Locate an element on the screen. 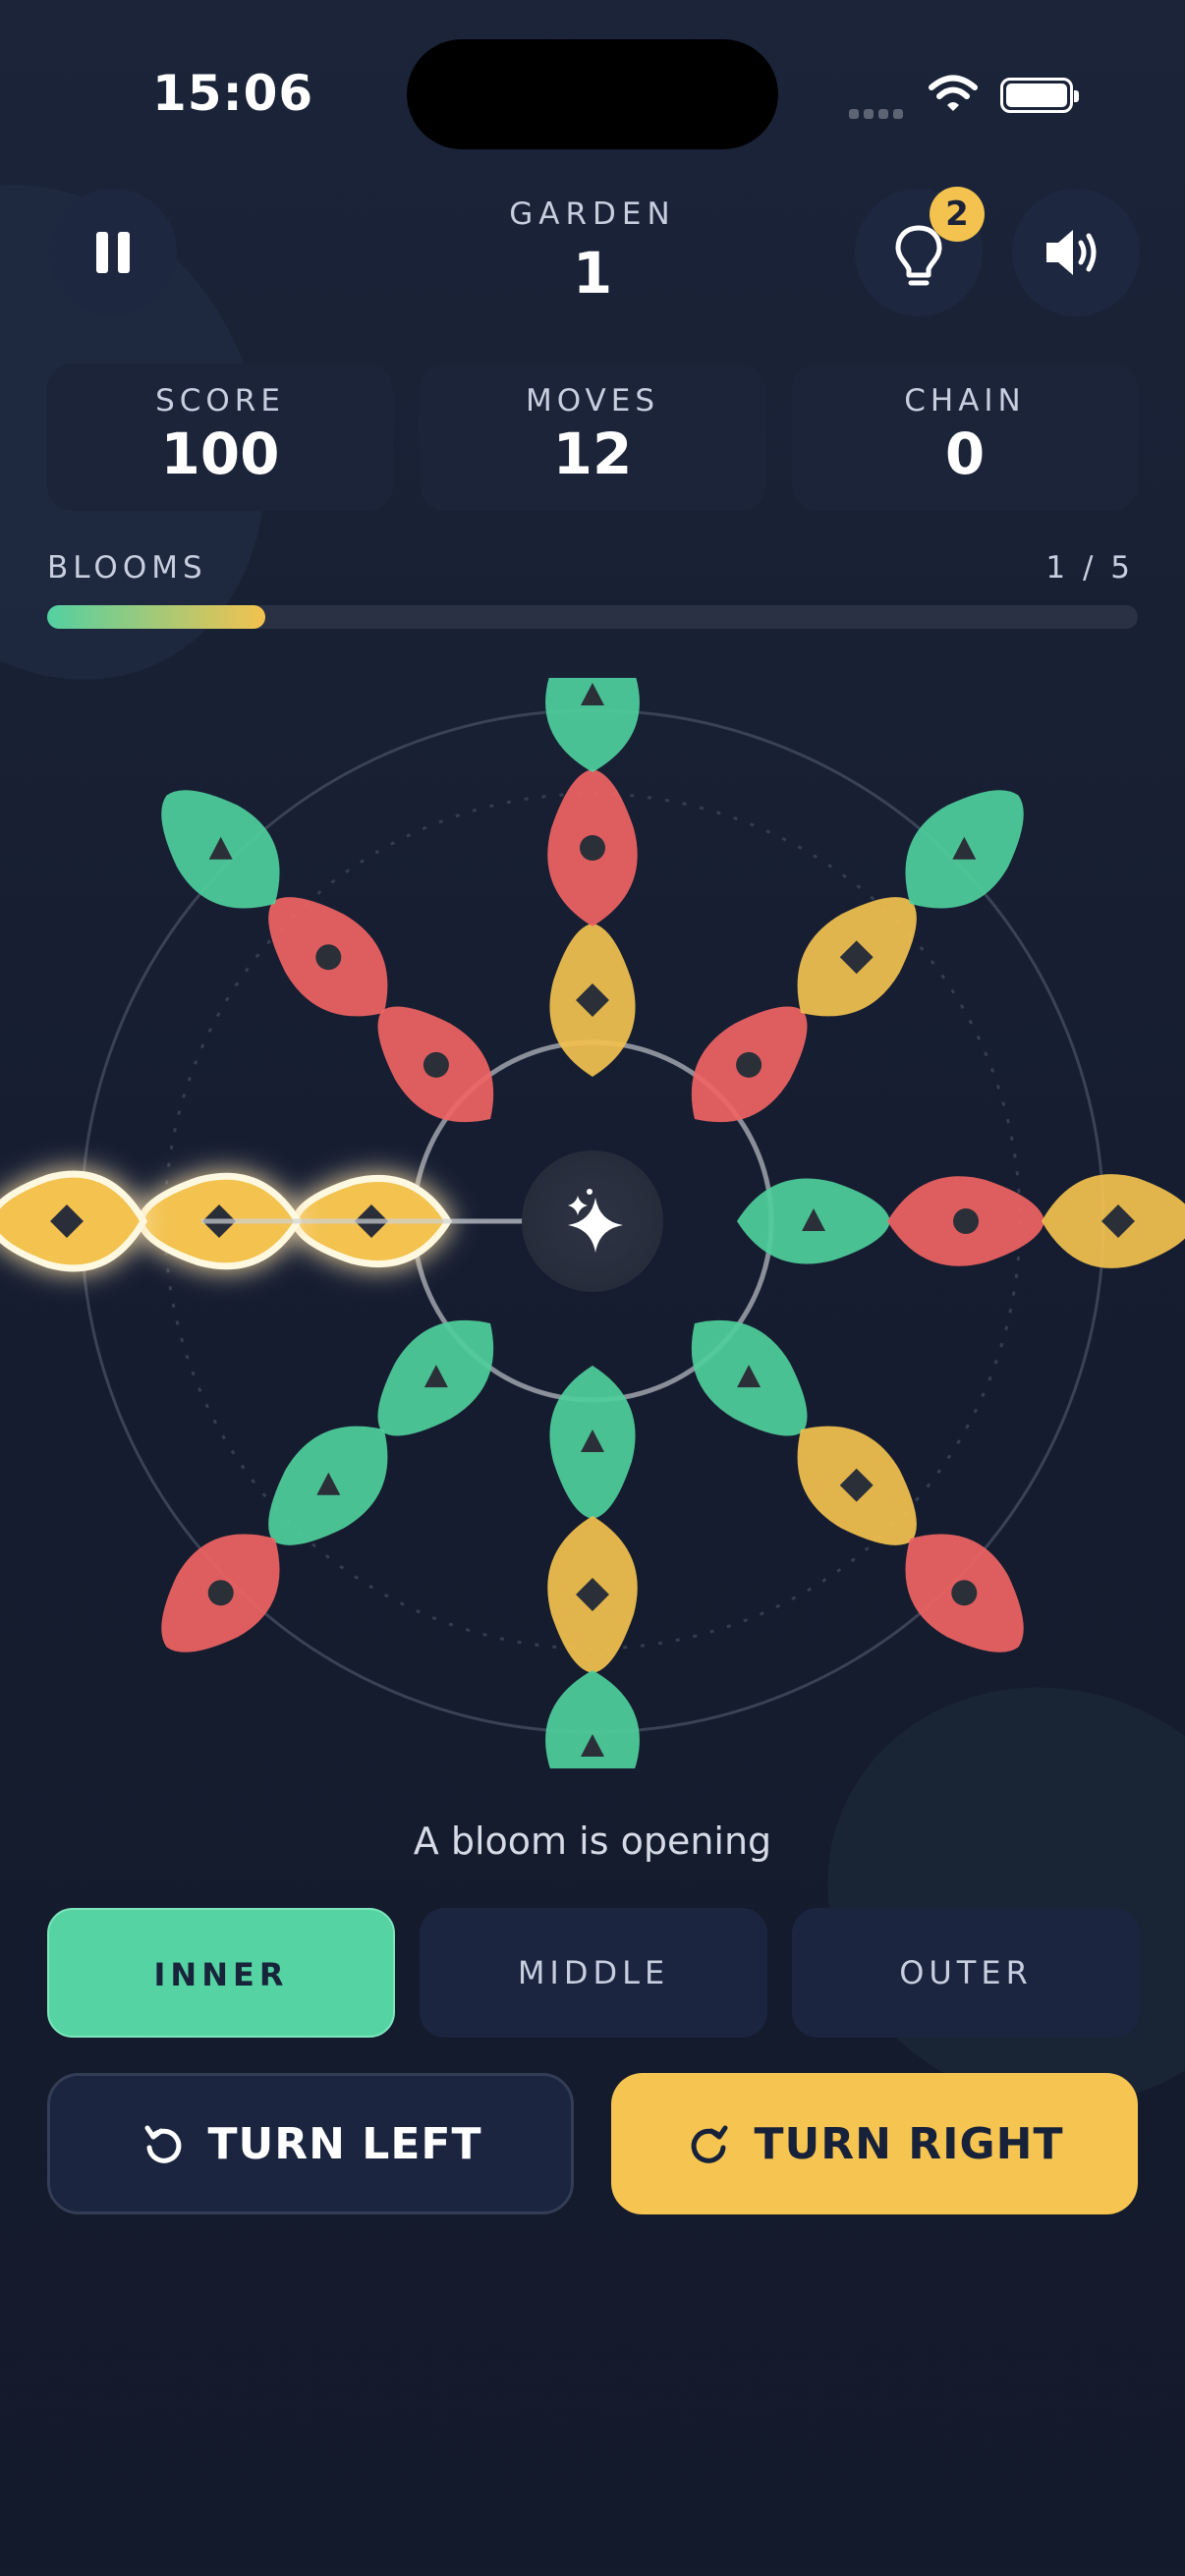 This screenshot has height=2576, width=1185. hint-count-badge: 2 is located at coordinates (958, 214).